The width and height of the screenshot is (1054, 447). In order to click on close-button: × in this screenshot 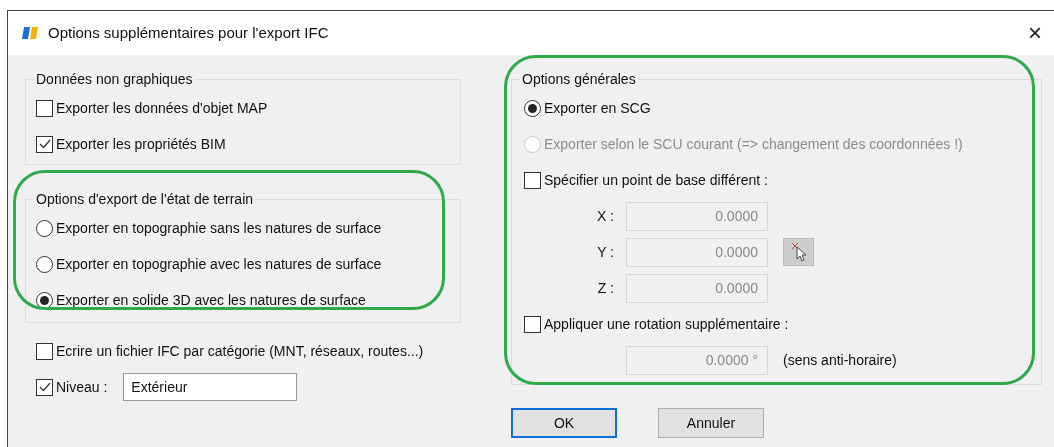, I will do `click(1035, 33)`.